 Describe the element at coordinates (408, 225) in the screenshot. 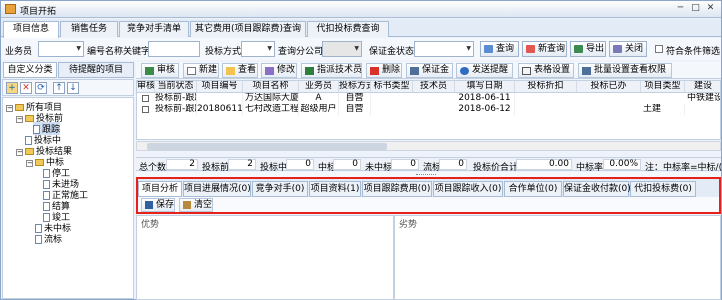

I see `disadvantage-label: 劣势` at that location.